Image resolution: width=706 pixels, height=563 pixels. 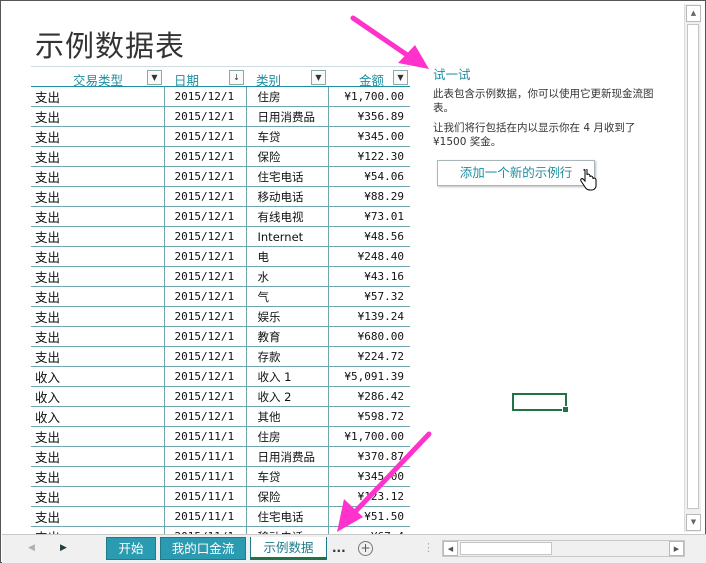 I want to click on cell-amount: ¥598.72, so click(x=369, y=416).